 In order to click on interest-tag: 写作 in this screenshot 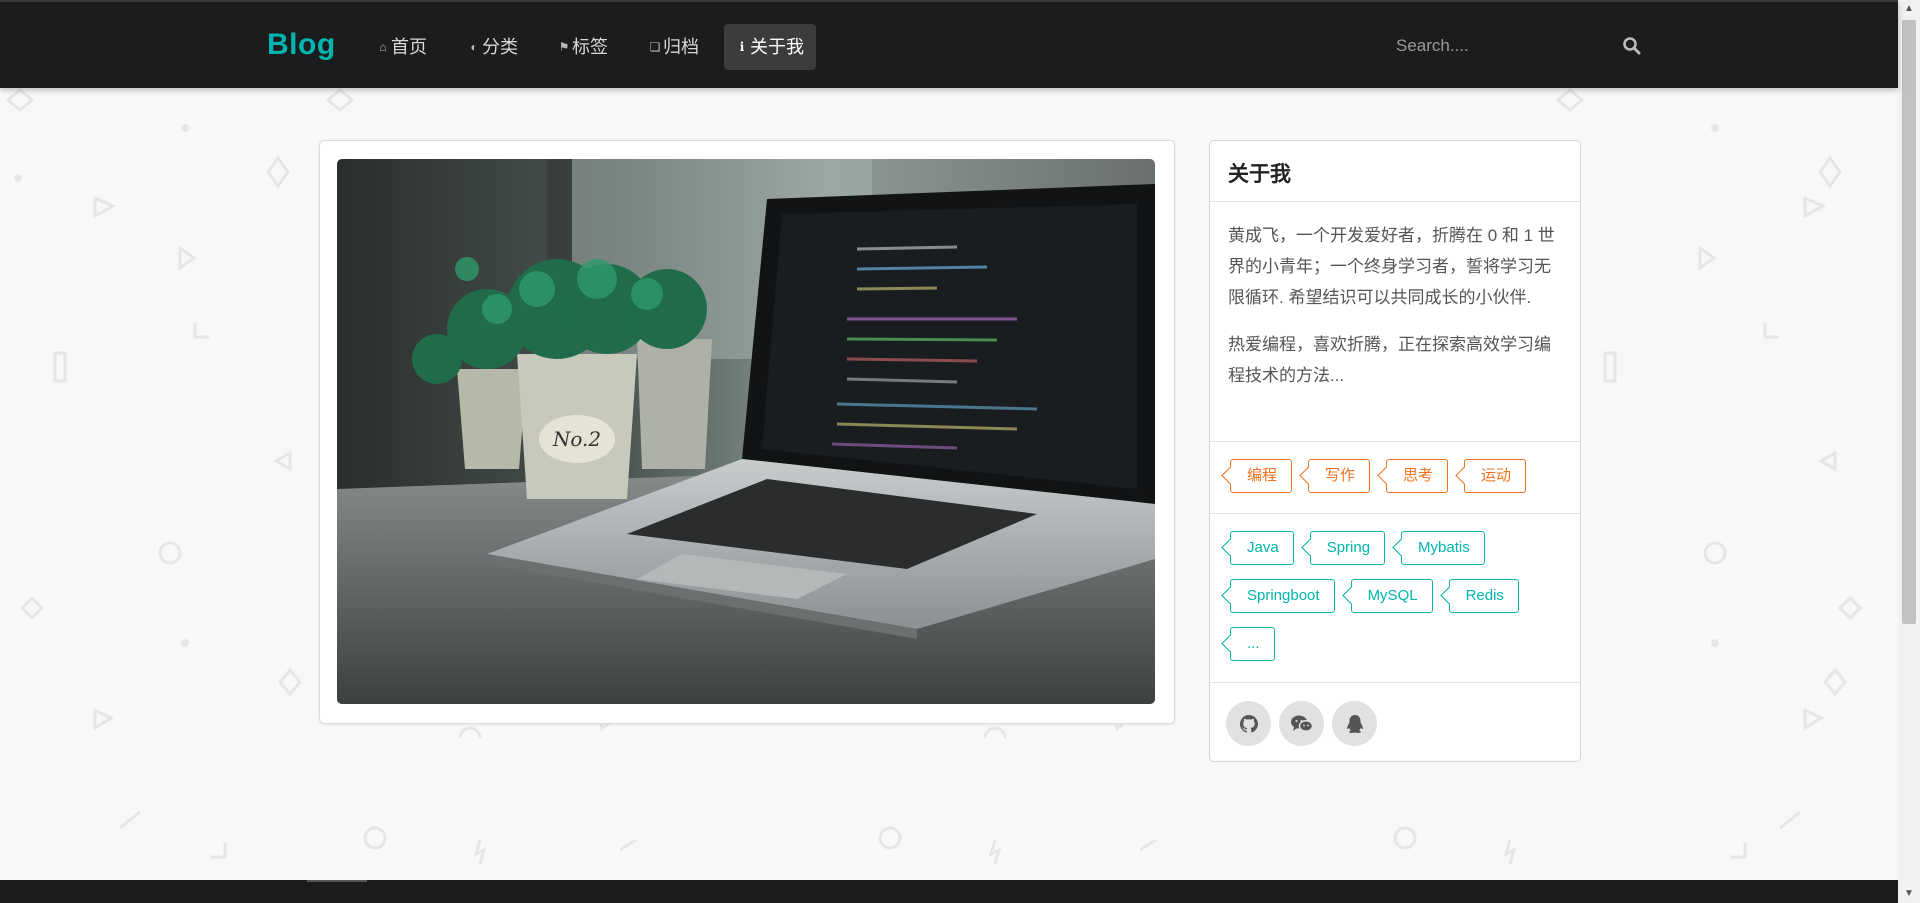, I will do `click(1339, 476)`.